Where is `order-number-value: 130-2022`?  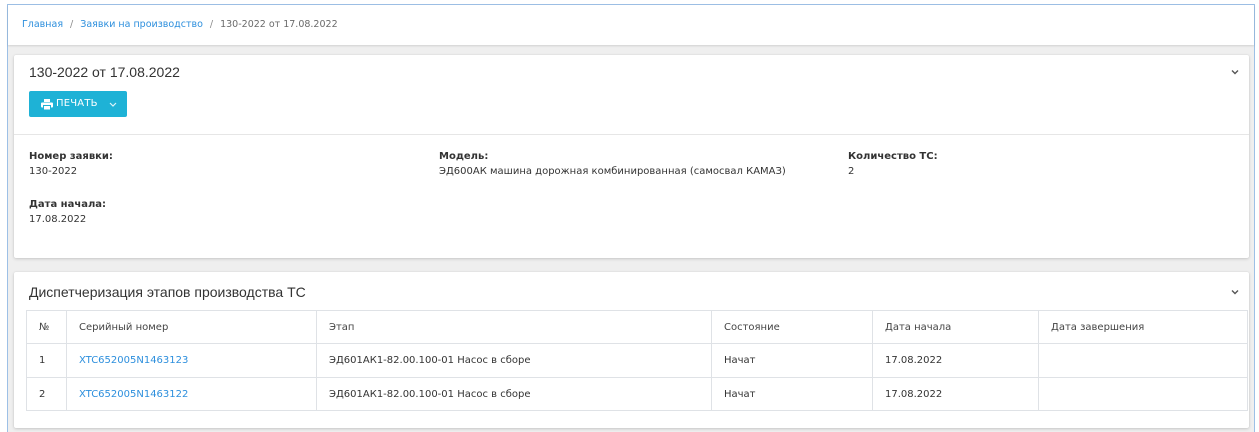 order-number-value: 130-2022 is located at coordinates (53, 171).